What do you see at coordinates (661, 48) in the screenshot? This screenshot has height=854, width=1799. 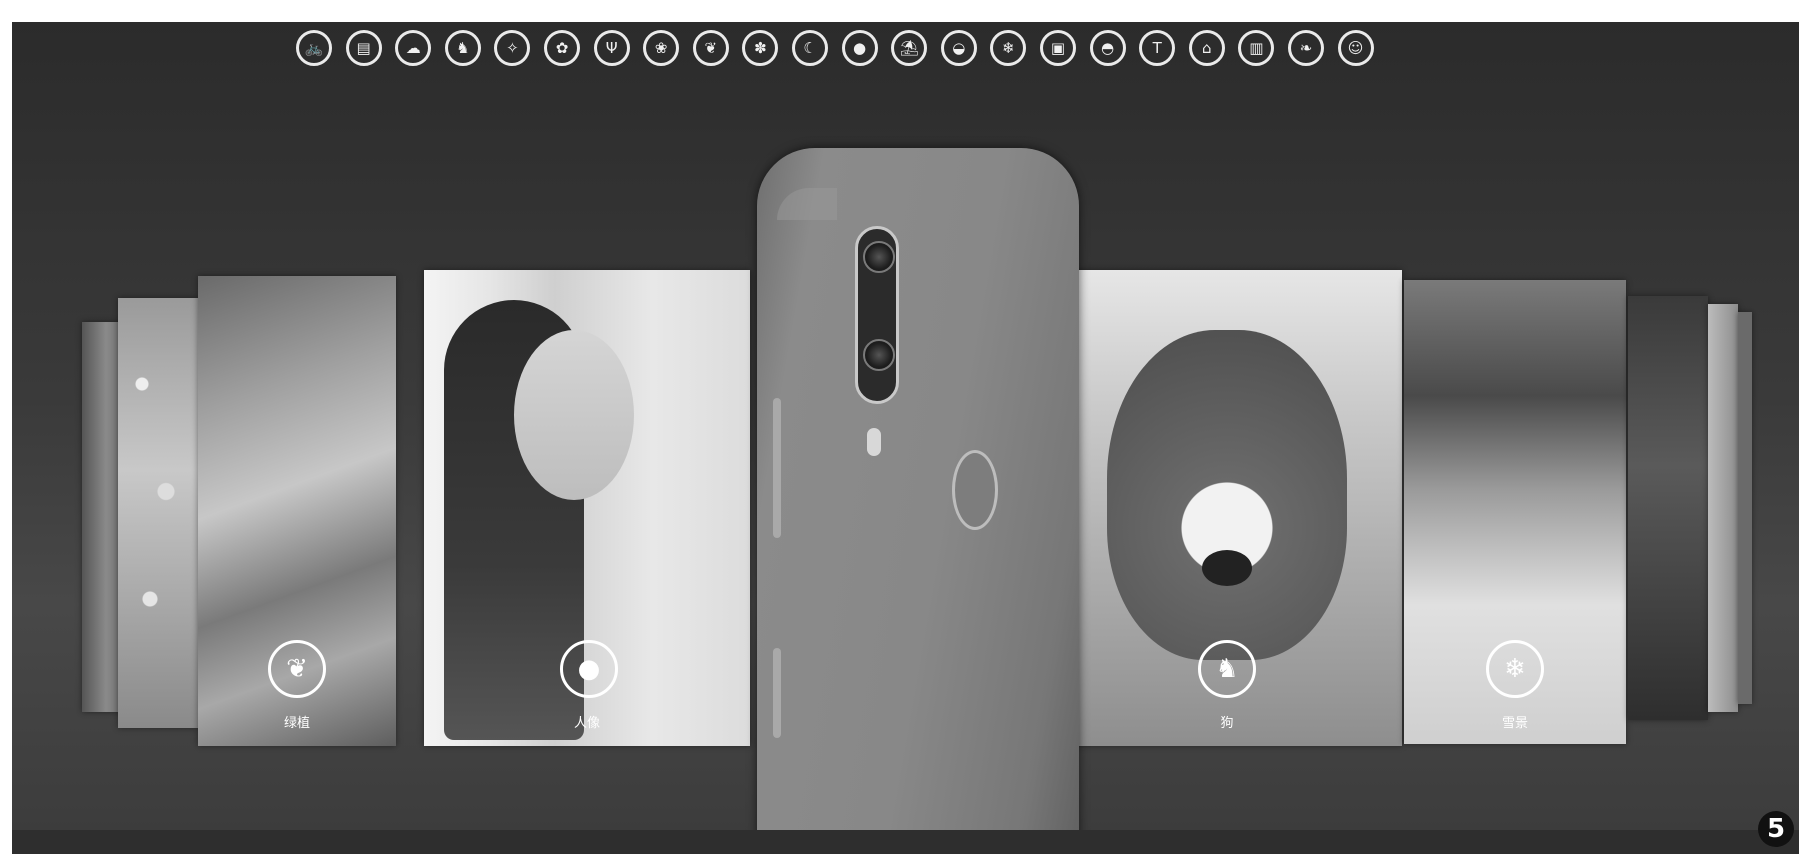 I see `lotus-icon: ❀` at bounding box center [661, 48].